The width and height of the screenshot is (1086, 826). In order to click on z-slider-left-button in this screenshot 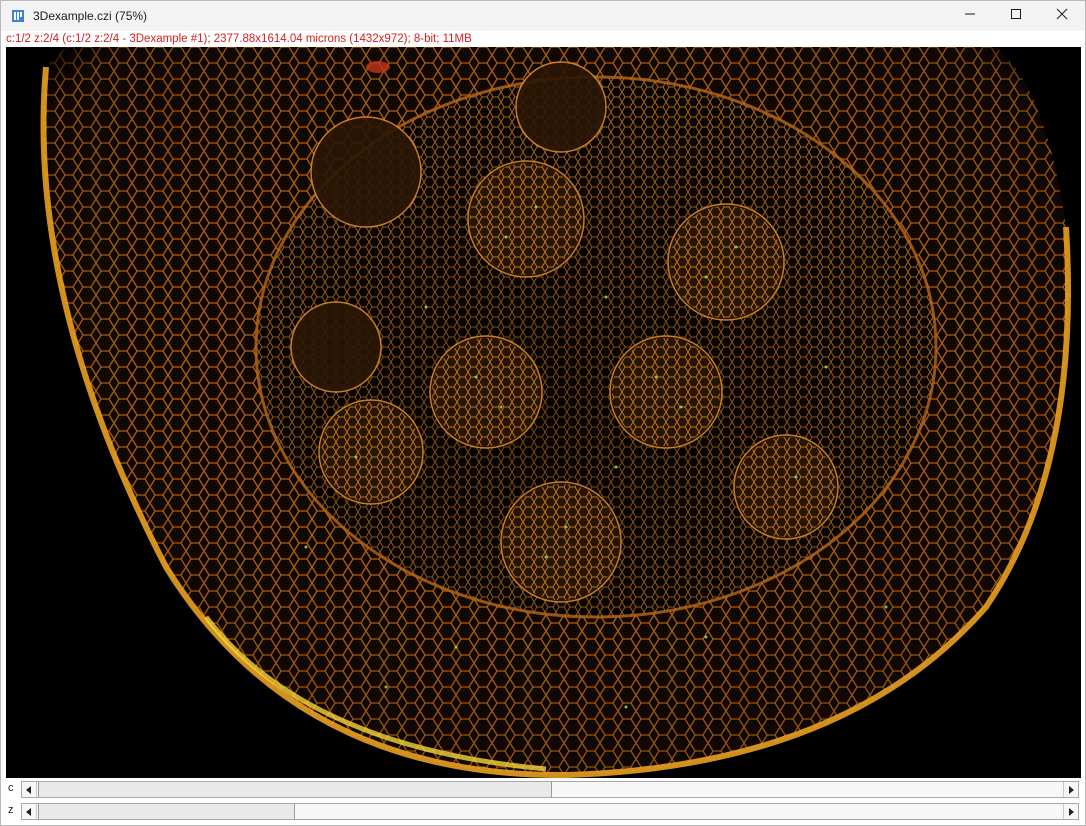, I will do `click(29, 811)`.